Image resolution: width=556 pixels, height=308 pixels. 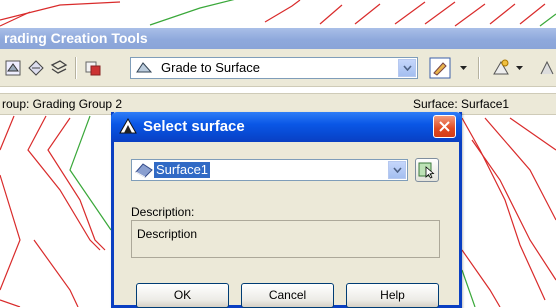 I want to click on description-label: Description:, so click(x=163, y=212).